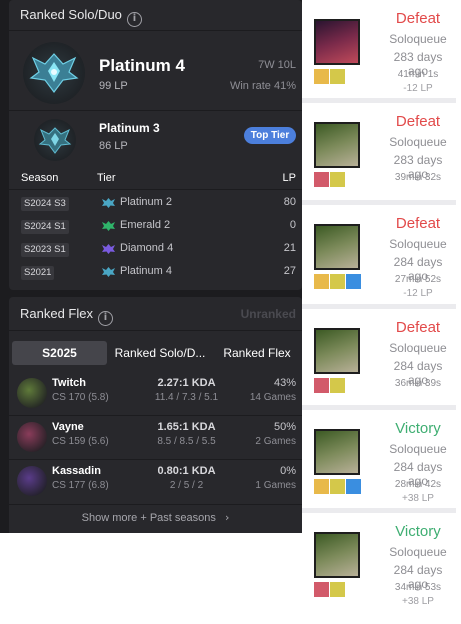  What do you see at coordinates (147, 248) in the screenshot?
I see `season-tier: Diamond 4` at bounding box center [147, 248].